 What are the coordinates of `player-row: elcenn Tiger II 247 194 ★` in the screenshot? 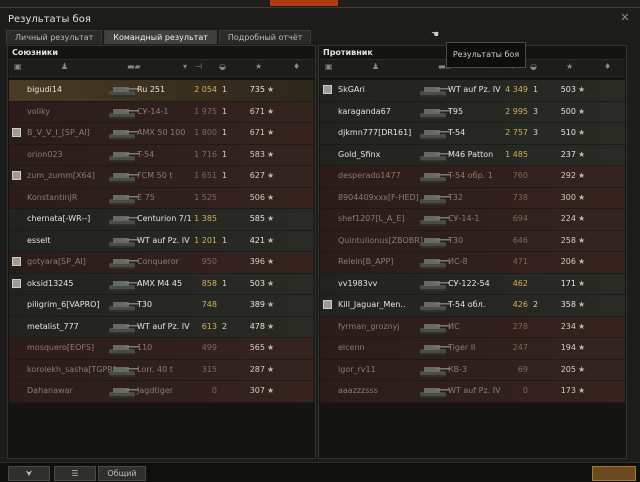 It's located at (472, 349).